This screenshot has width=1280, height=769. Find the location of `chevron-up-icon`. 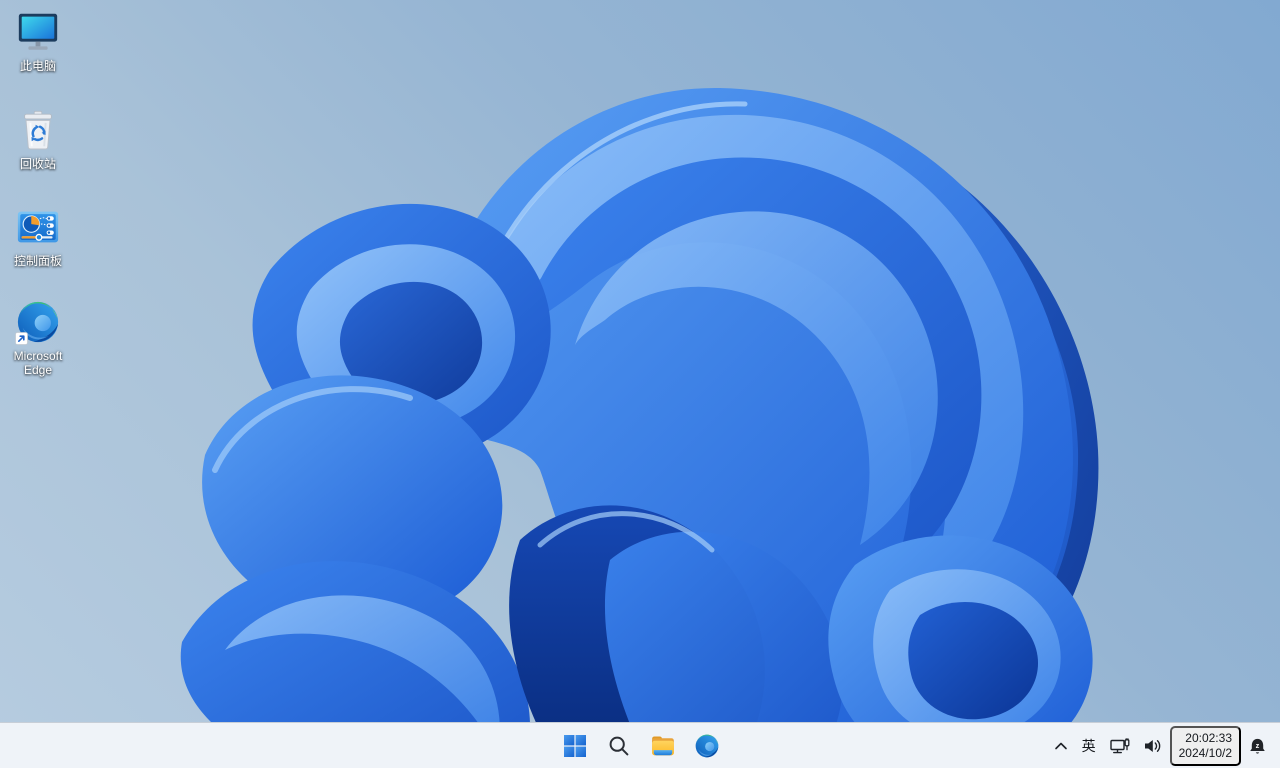

chevron-up-icon is located at coordinates (1060, 746).